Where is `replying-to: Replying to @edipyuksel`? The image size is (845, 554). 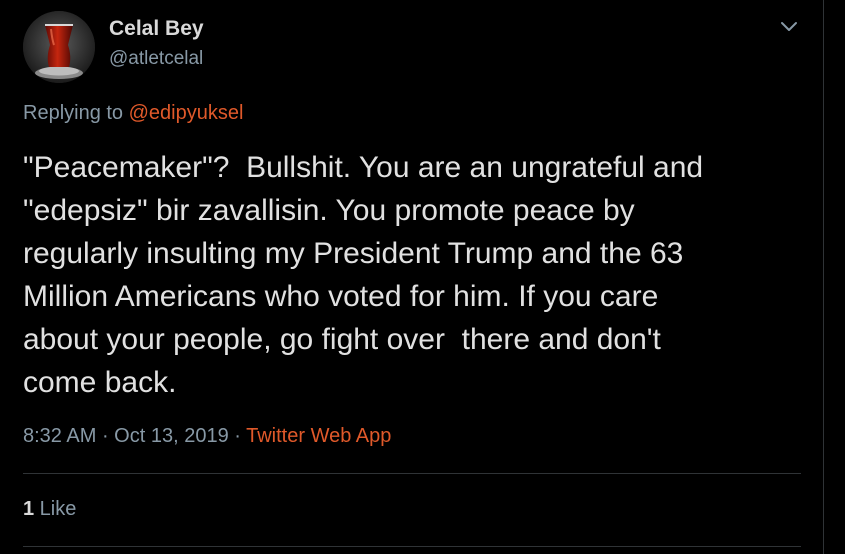
replying-to: Replying to @edipyuksel is located at coordinates (133, 113).